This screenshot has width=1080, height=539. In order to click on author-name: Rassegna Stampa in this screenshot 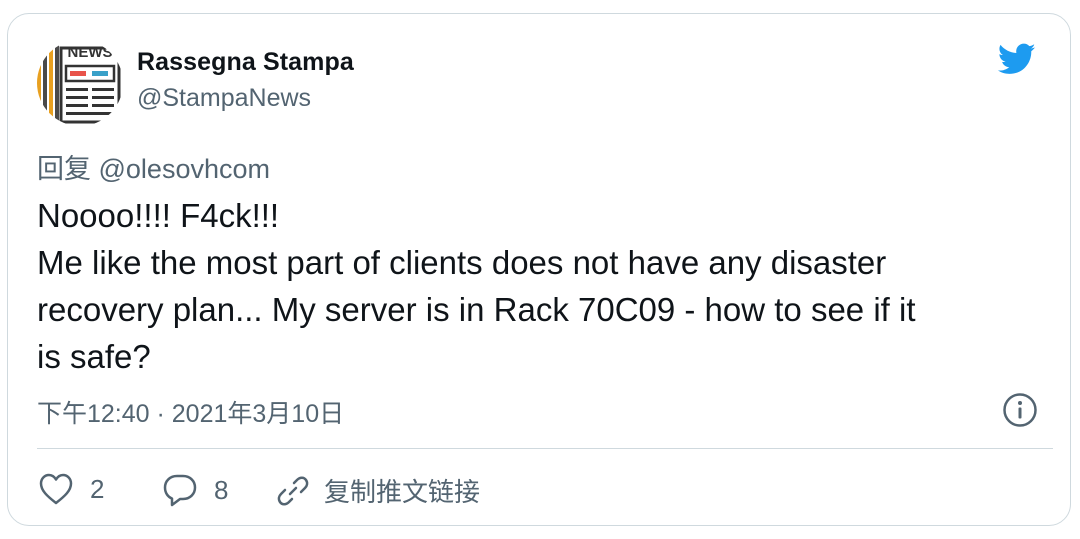, I will do `click(245, 62)`.